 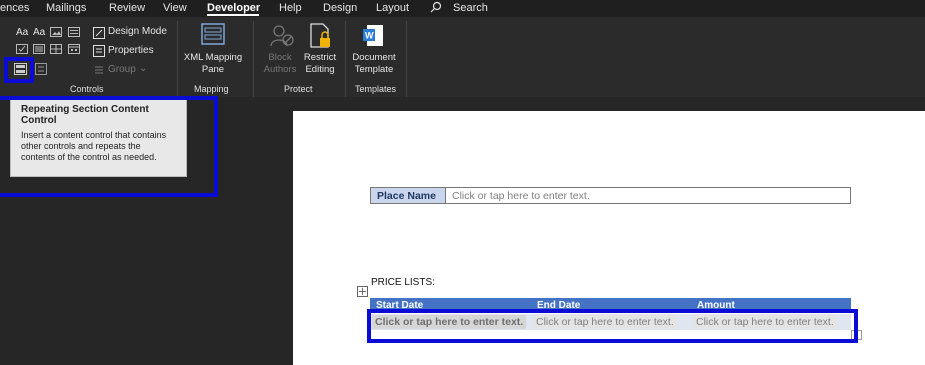 What do you see at coordinates (137, 31) in the screenshot?
I see `design-mode-button: Design Mode` at bounding box center [137, 31].